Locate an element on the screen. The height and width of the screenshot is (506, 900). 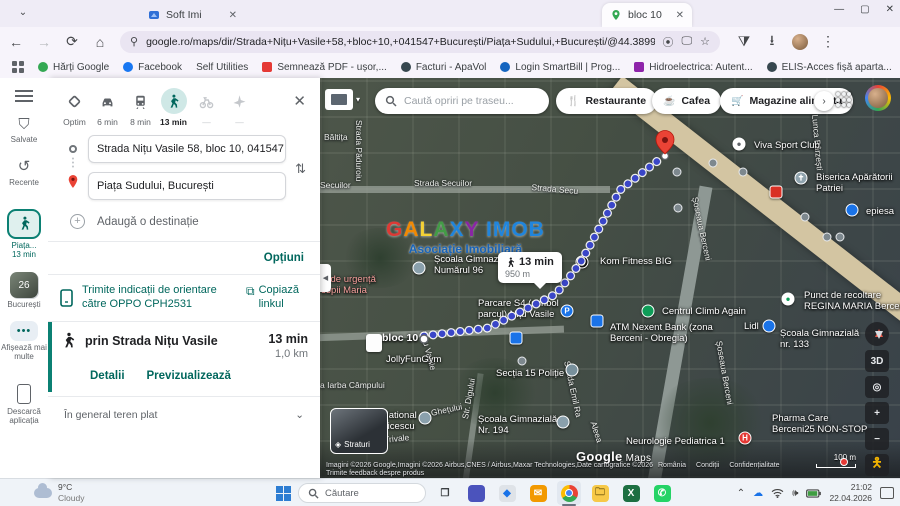
tab-search-icon: ⌄ is located at coordinates (23, 13).